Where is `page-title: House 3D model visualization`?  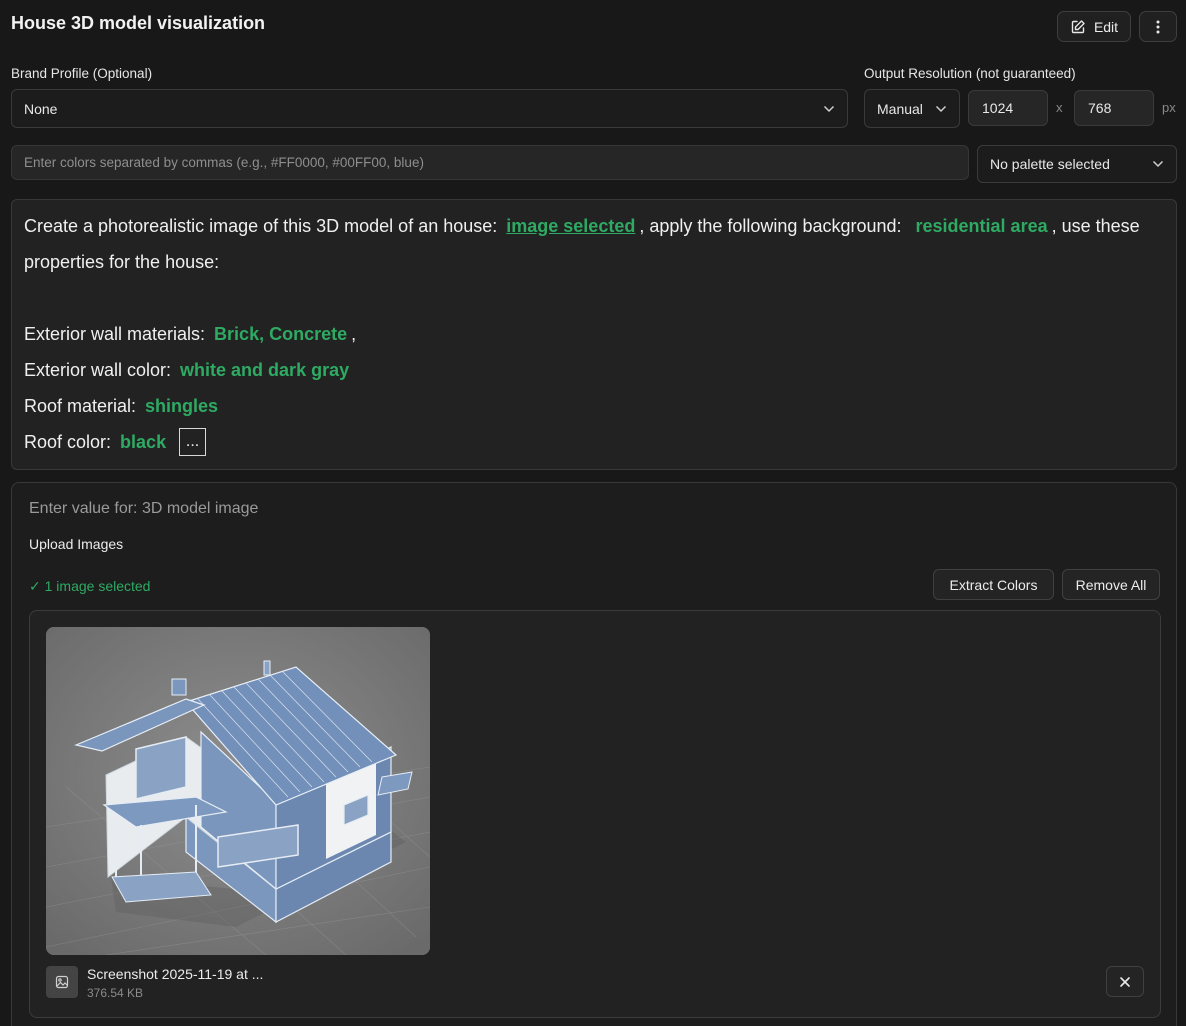
page-title: House 3D model visualization is located at coordinates (138, 23).